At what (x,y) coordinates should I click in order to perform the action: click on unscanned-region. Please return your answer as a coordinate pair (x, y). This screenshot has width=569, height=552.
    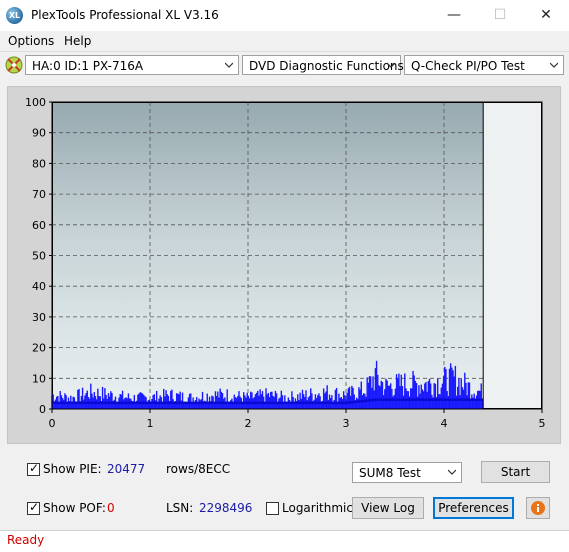
    Looking at the image, I should click on (512, 255).